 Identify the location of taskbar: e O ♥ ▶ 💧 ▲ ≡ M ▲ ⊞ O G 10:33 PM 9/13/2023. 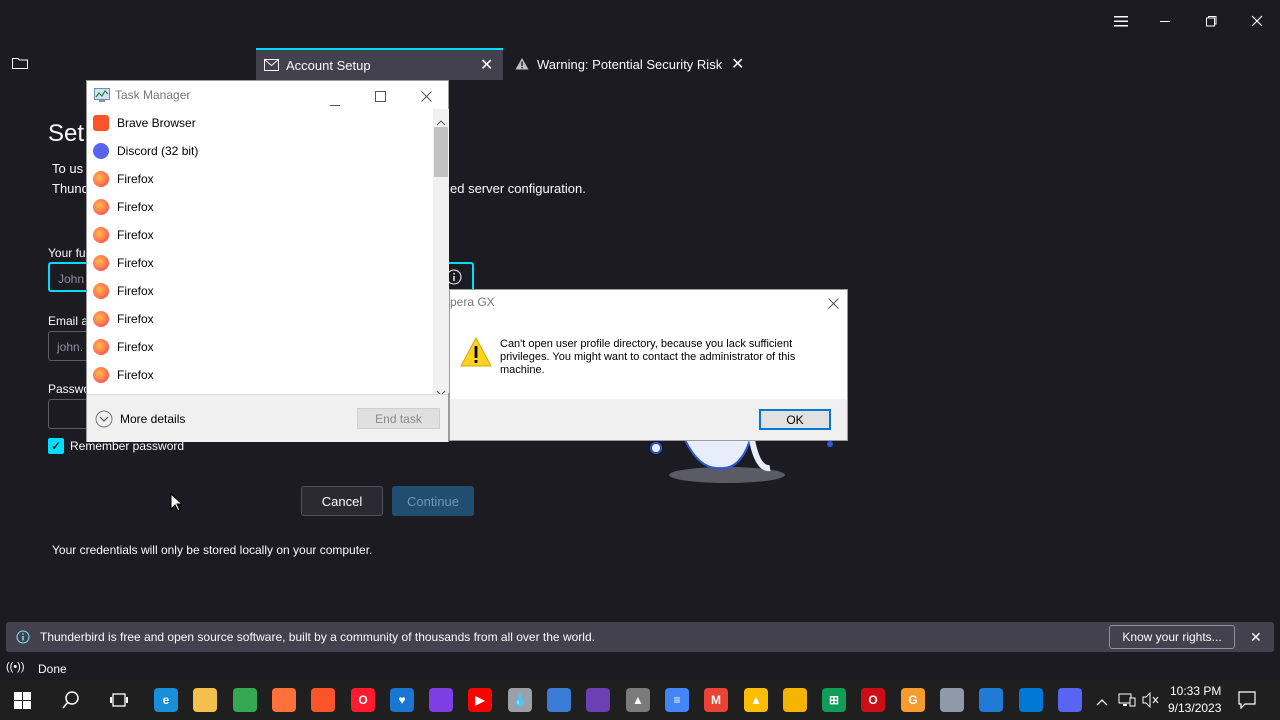
(640, 700).